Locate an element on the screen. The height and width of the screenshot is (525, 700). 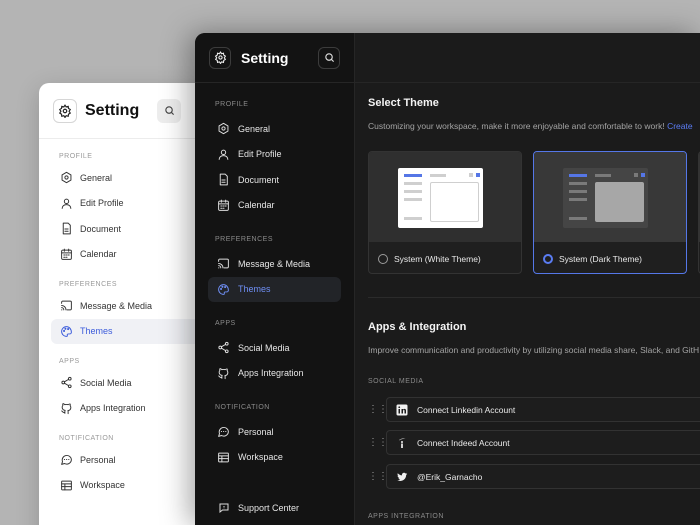
sidebar-item-general: General is located at coordinates (274, 129).